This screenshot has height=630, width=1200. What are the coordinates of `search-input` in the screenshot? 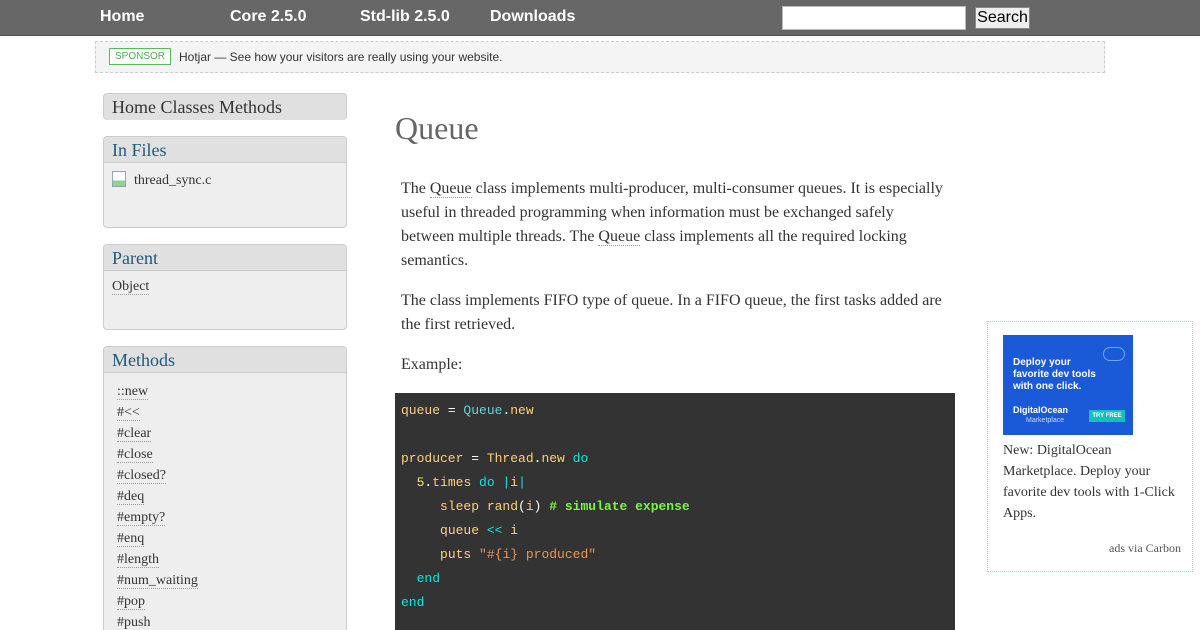 It's located at (874, 18).